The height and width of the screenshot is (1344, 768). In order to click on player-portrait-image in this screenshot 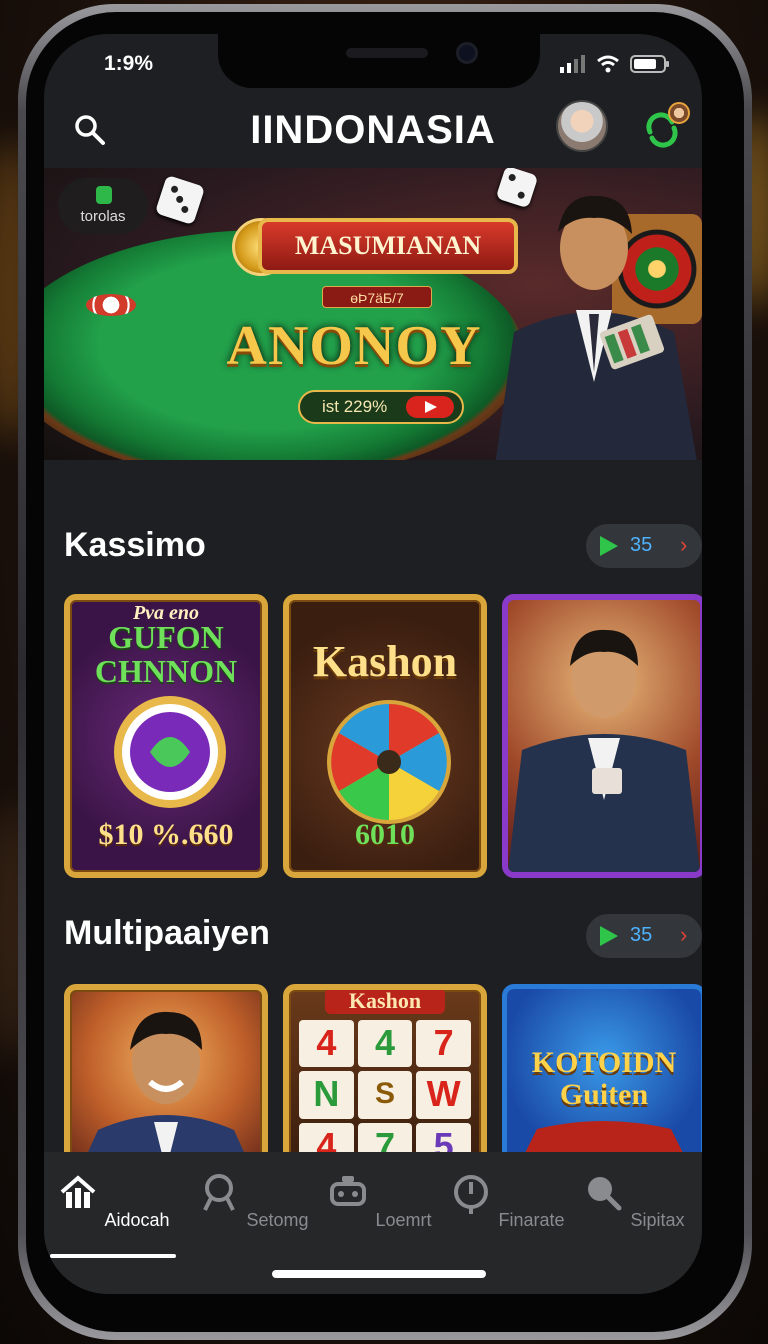, I will do `click(166, 1087)`.